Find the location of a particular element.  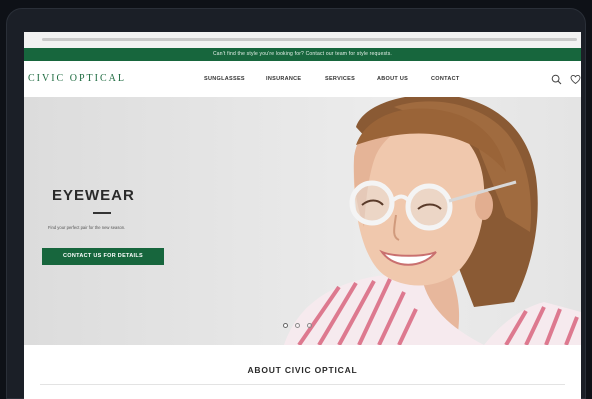

hero-divider is located at coordinates (102, 213).